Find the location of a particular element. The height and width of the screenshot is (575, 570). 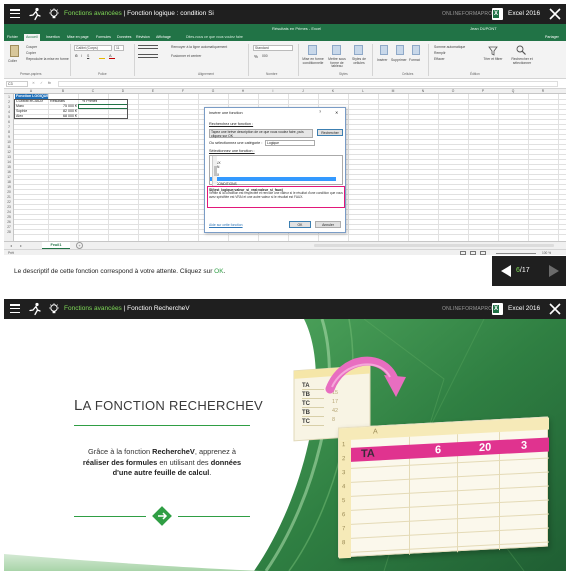

row-header: 22 is located at coordinates (9, 202).